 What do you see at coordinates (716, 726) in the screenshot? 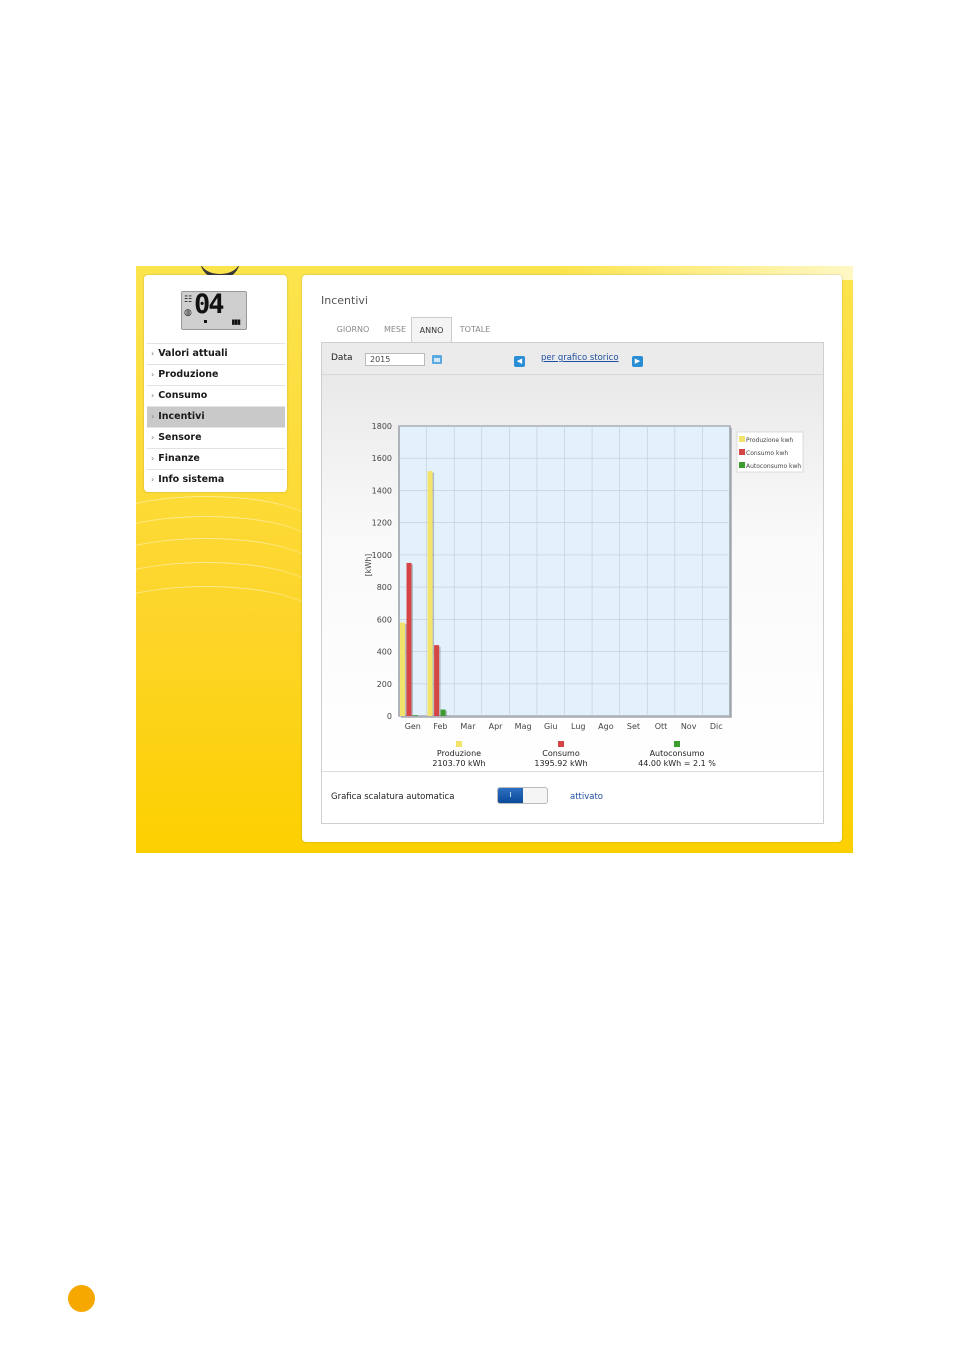
I see `x-tick-label: Dic` at bounding box center [716, 726].